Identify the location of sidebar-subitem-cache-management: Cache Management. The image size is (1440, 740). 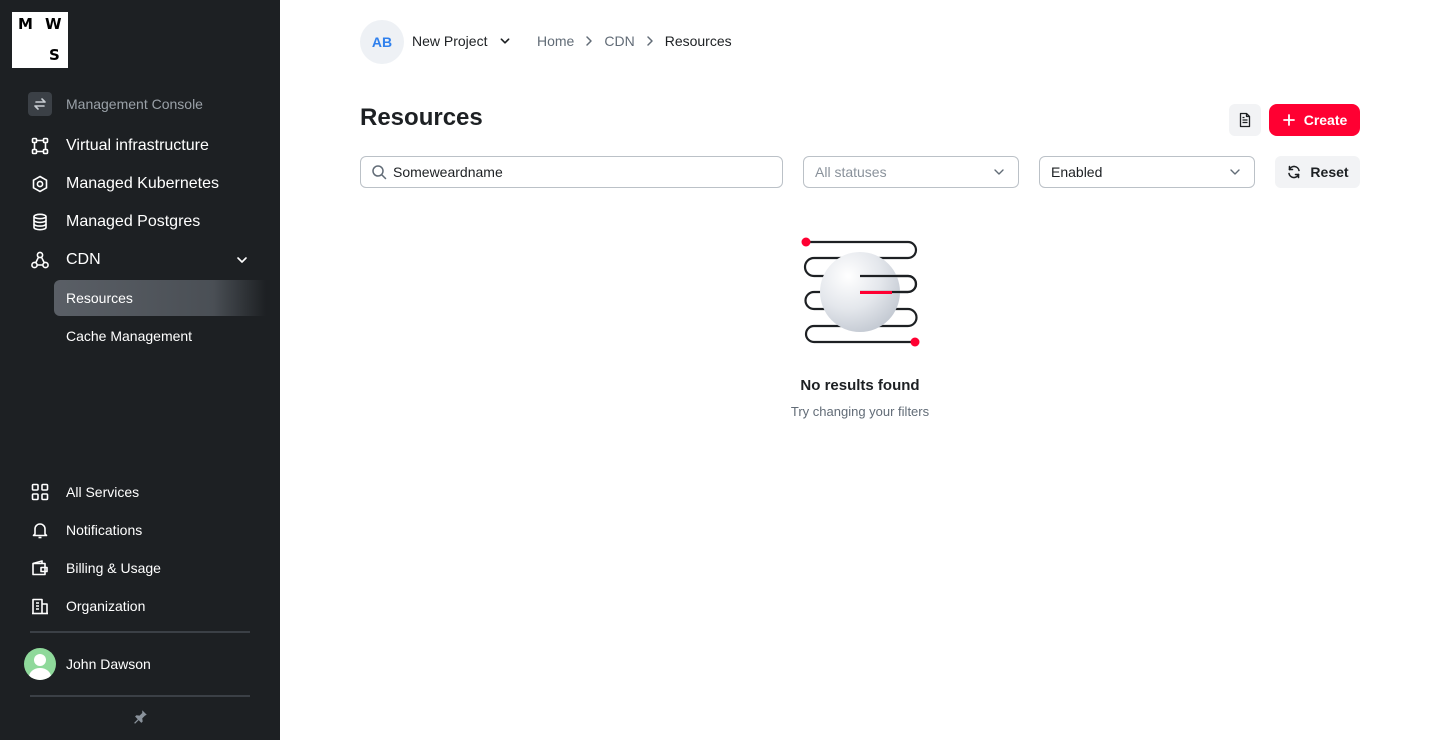
(160, 336).